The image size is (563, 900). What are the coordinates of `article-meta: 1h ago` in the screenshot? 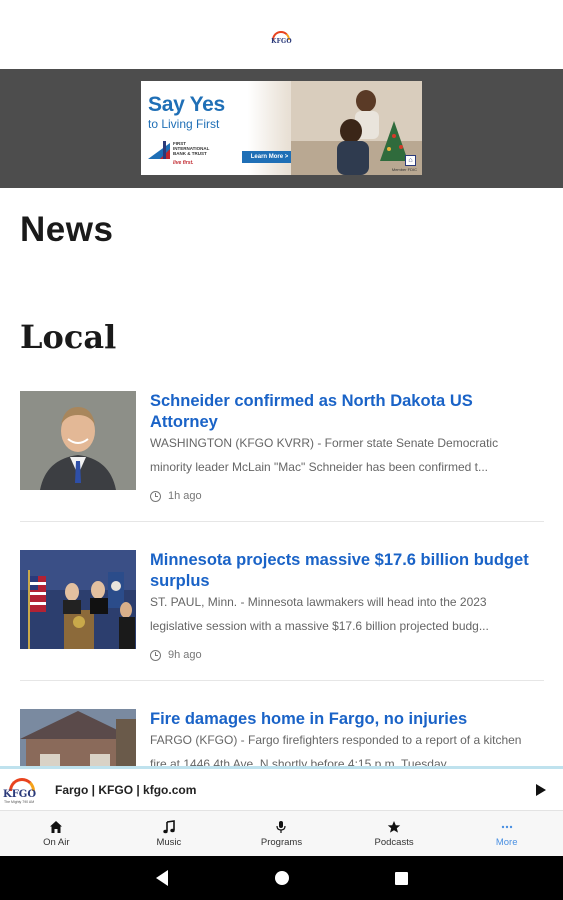 It's located at (176, 496).